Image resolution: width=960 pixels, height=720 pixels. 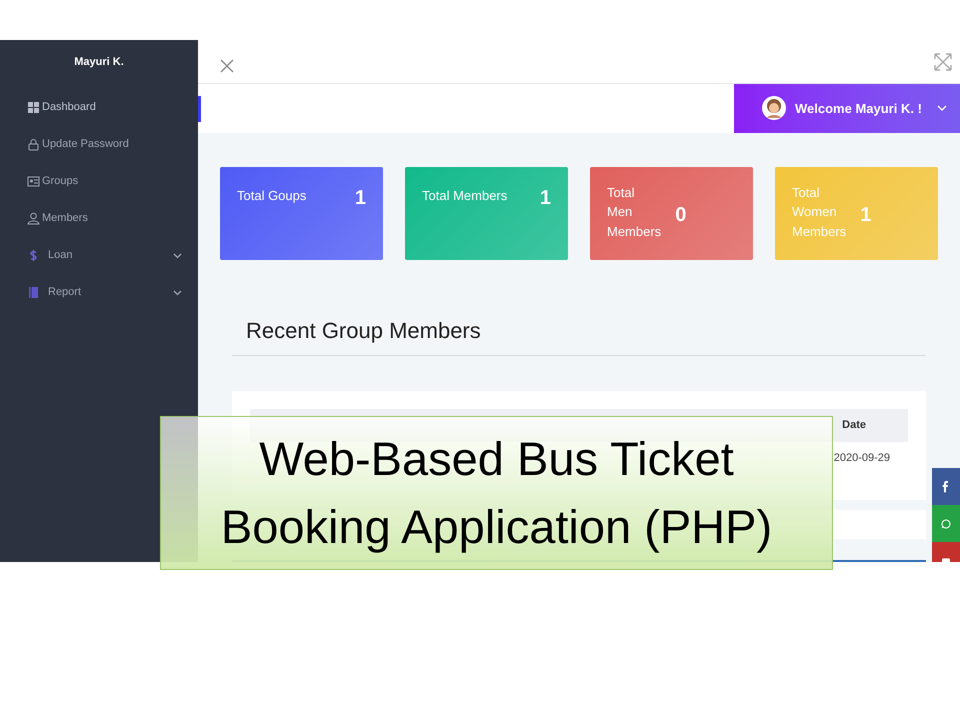 What do you see at coordinates (33, 218) in the screenshot?
I see `person-icon` at bounding box center [33, 218].